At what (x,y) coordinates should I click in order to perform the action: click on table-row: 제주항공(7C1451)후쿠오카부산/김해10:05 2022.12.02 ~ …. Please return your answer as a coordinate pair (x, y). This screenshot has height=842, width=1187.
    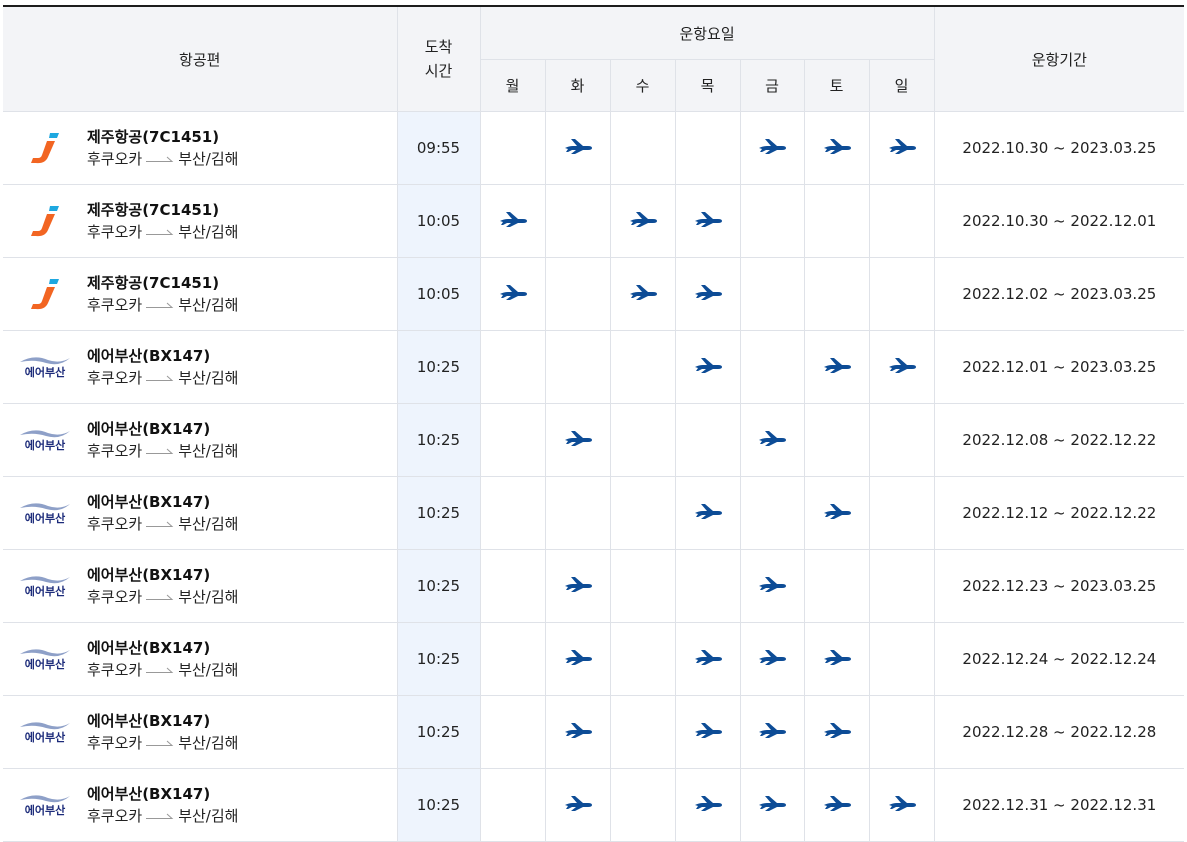
    Looking at the image, I should click on (593, 294).